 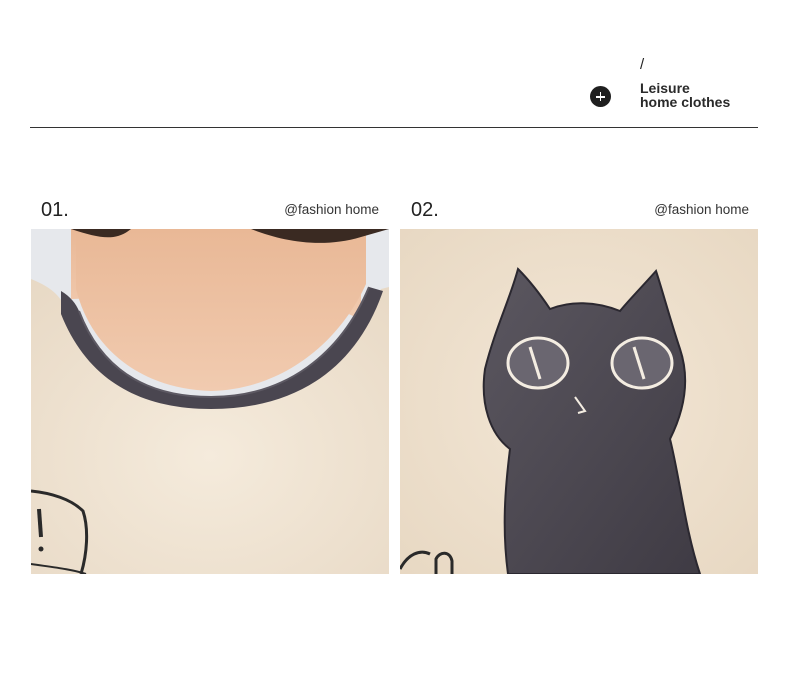 I want to click on card-2-tag: @fashion home, so click(x=701, y=209).